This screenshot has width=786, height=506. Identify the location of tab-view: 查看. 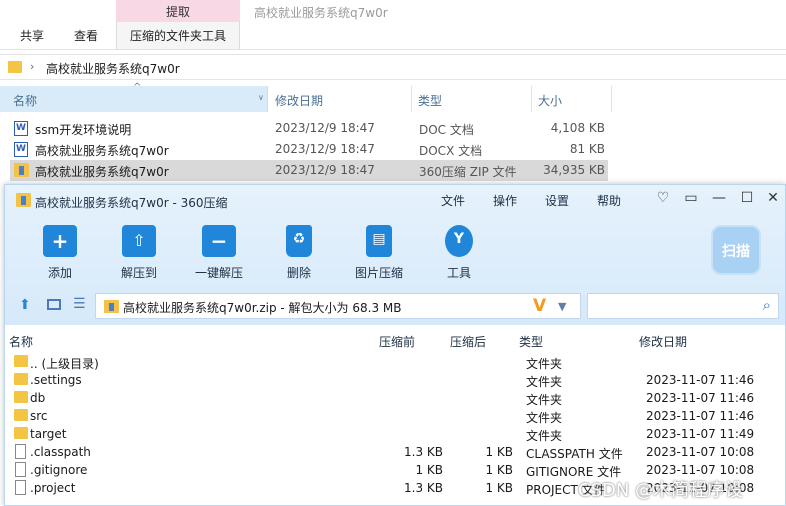
(86, 35).